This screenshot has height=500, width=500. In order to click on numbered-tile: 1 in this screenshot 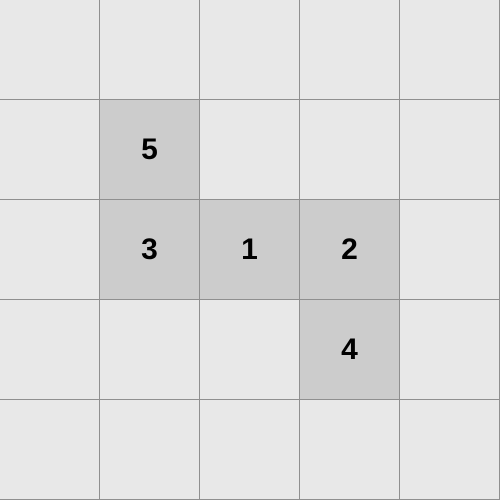, I will do `click(250, 250)`.